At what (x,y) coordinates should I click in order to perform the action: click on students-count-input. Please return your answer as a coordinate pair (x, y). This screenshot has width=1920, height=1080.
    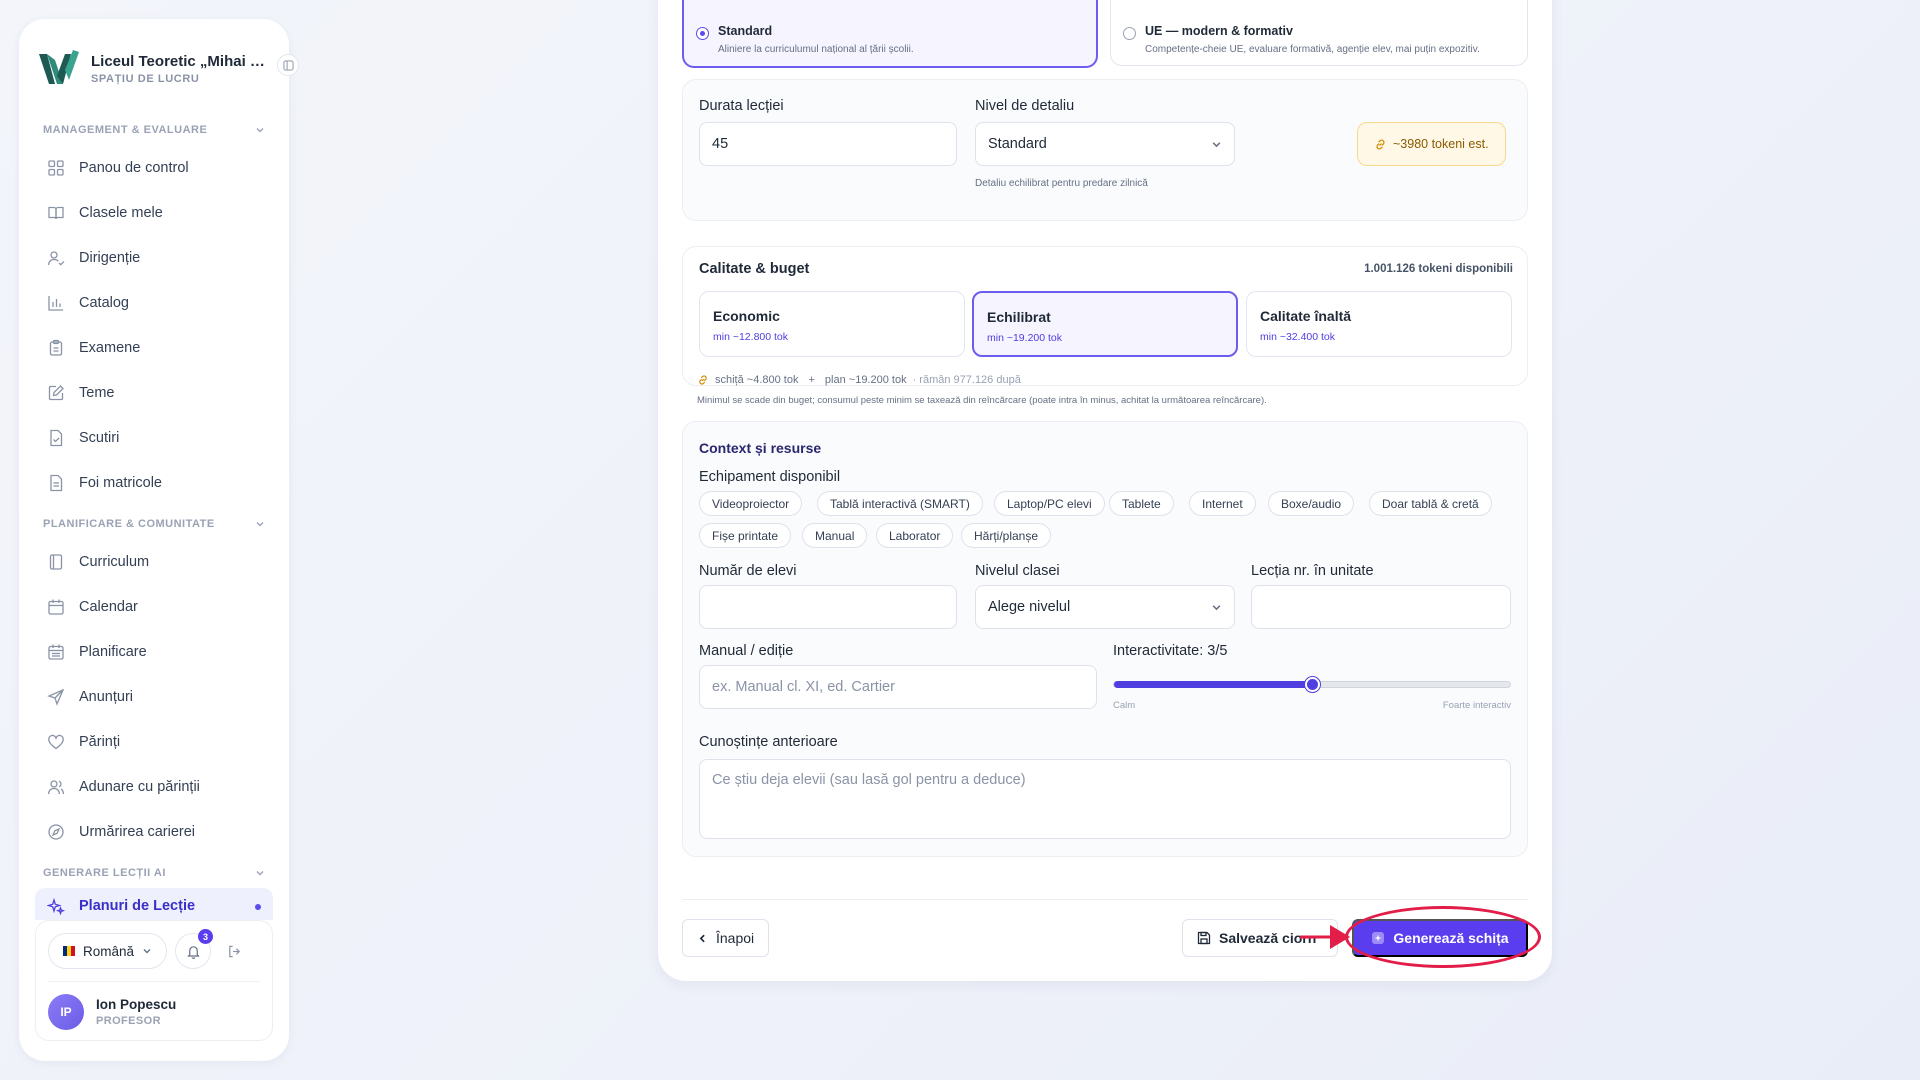
    Looking at the image, I should click on (828, 607).